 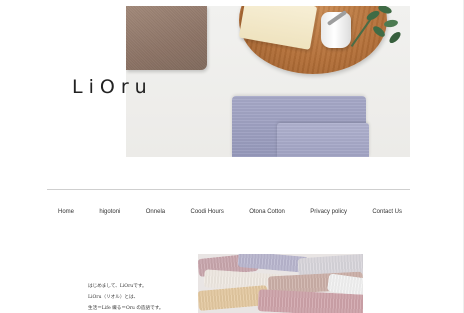 I want to click on nav-item-privacy-policy: Privacy policy, so click(x=328, y=212).